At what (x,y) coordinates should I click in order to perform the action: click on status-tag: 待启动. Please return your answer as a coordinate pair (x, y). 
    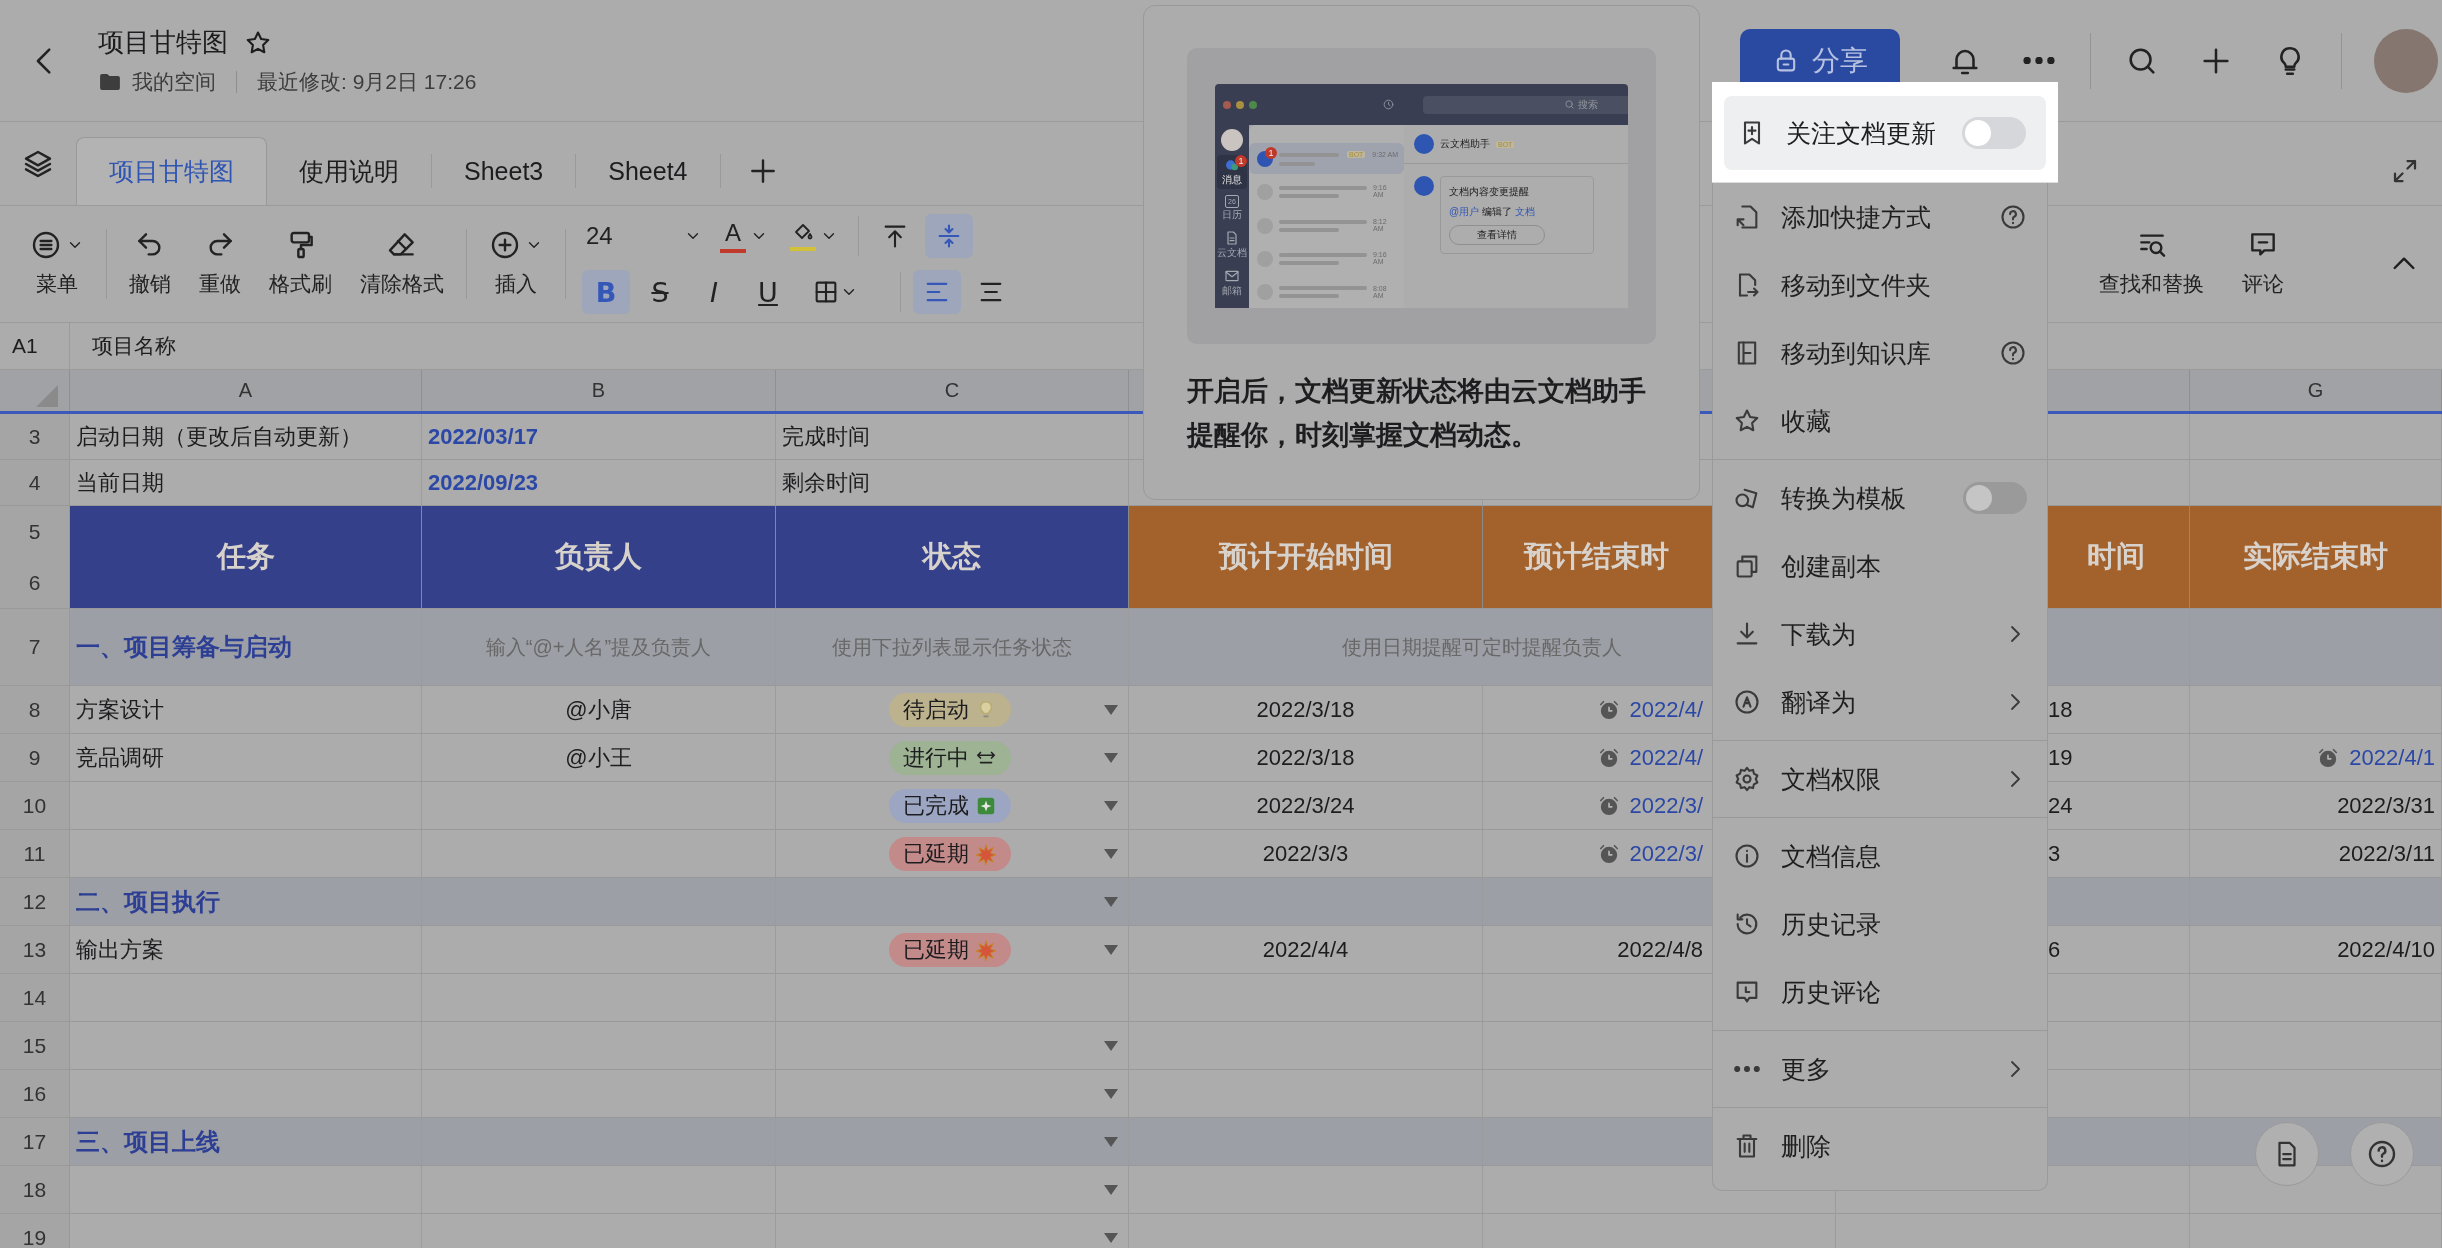
    Looking at the image, I should click on (950, 709).